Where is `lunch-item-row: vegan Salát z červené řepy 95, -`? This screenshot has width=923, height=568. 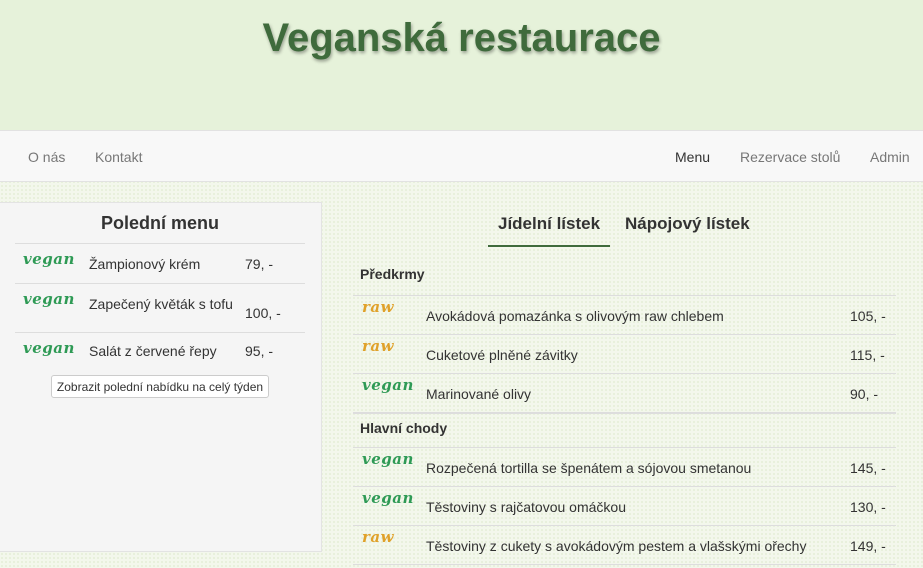 lunch-item-row: vegan Salát z červené řepy 95, - is located at coordinates (160, 349).